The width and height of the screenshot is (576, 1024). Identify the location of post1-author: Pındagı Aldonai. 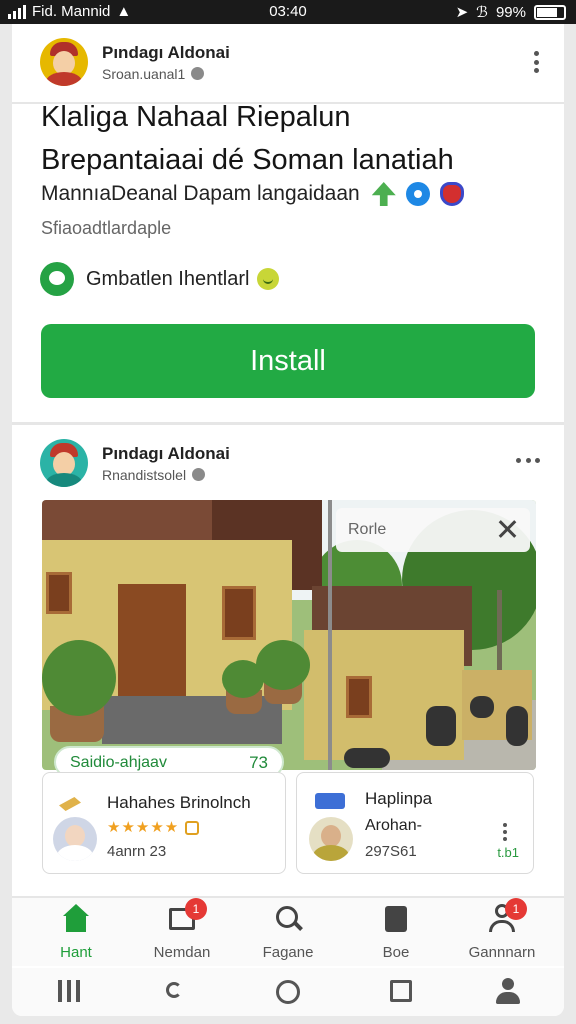
(166, 53).